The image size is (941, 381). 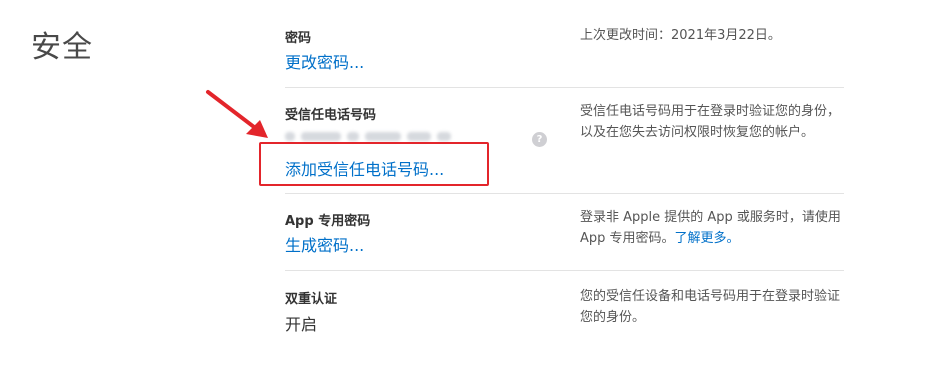 What do you see at coordinates (564, 57) in the screenshot?
I see `row-password: 密码 更改密码... 上次更改时间：2021年3月22日。` at bounding box center [564, 57].